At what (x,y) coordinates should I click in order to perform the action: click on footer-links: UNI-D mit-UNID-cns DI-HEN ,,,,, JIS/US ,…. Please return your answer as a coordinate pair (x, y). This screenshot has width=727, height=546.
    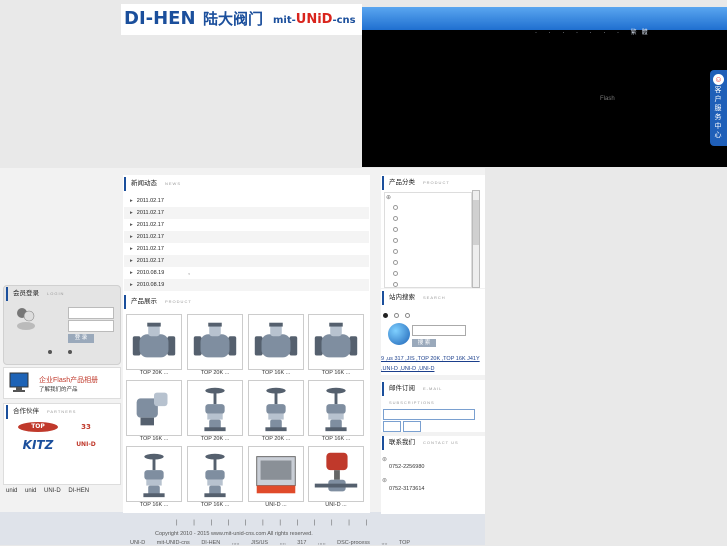
    Looking at the image, I should click on (270, 543).